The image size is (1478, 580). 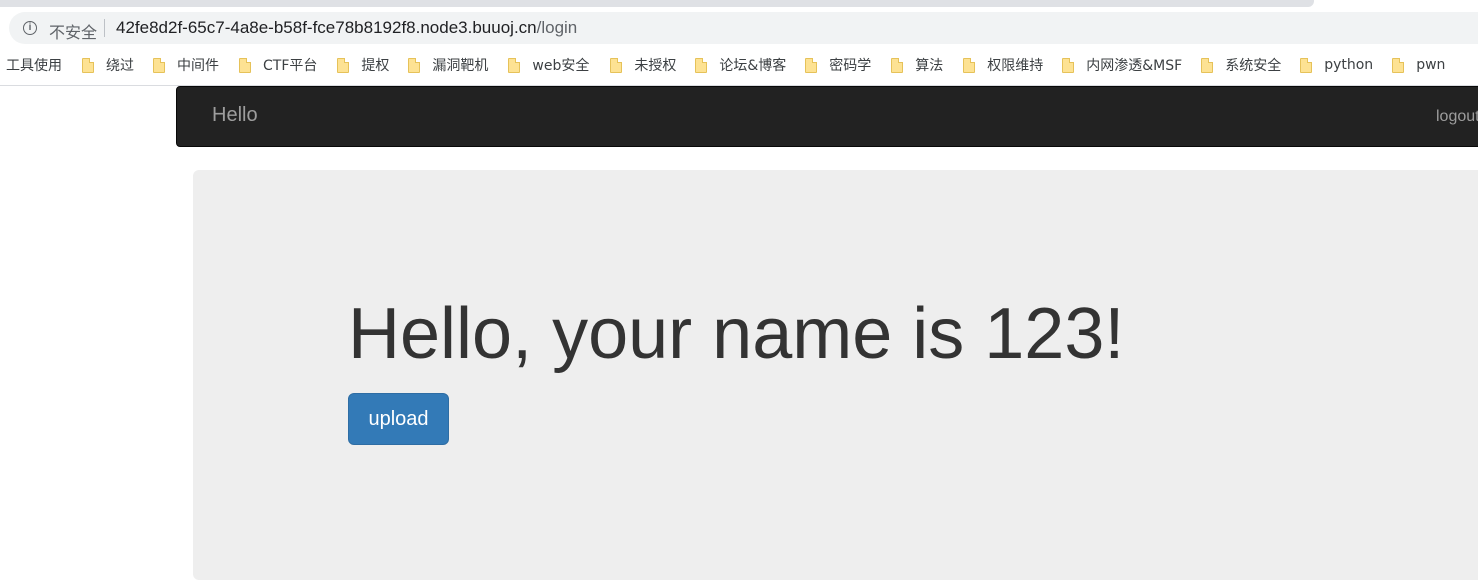 I want to click on bookmark-item: 绕过, so click(x=108, y=65).